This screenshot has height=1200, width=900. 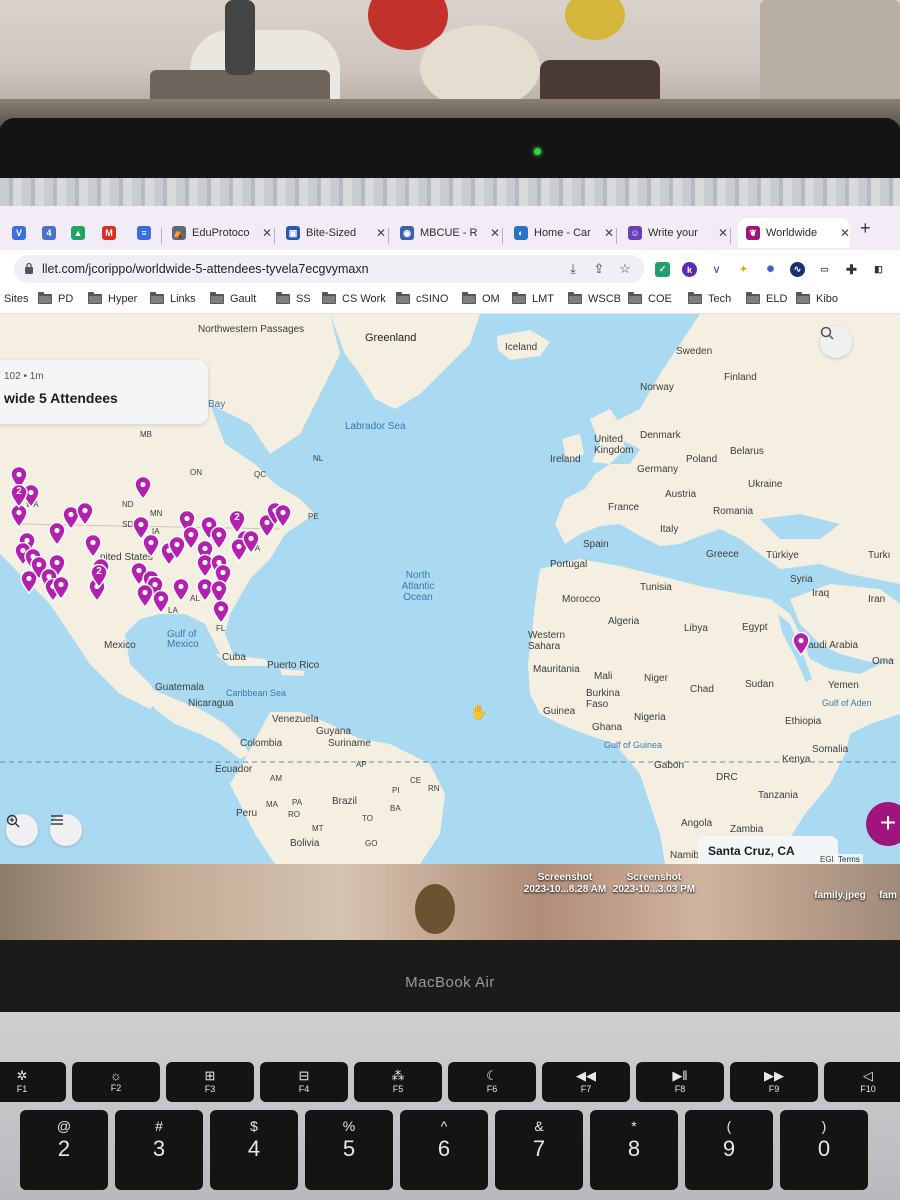 What do you see at coordinates (689, 269) in the screenshot?
I see `extension-k-icon: k` at bounding box center [689, 269].